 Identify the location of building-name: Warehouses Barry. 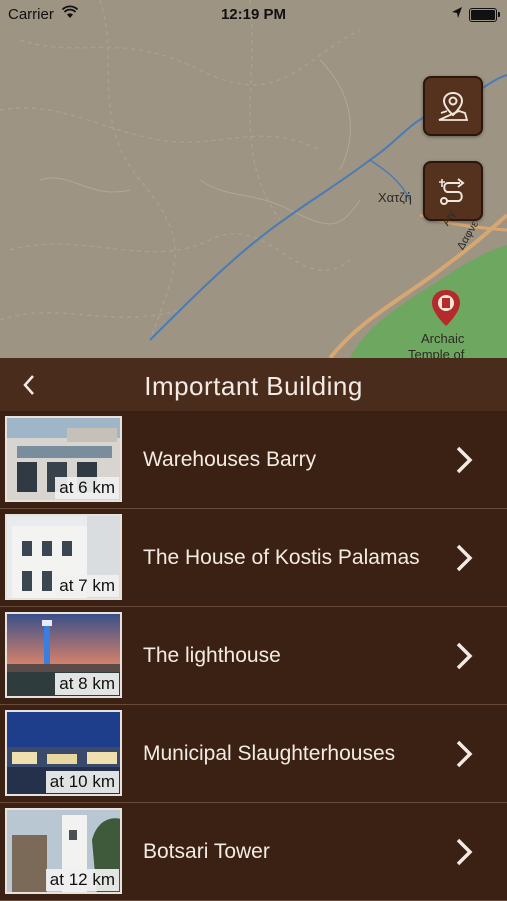
(230, 459).